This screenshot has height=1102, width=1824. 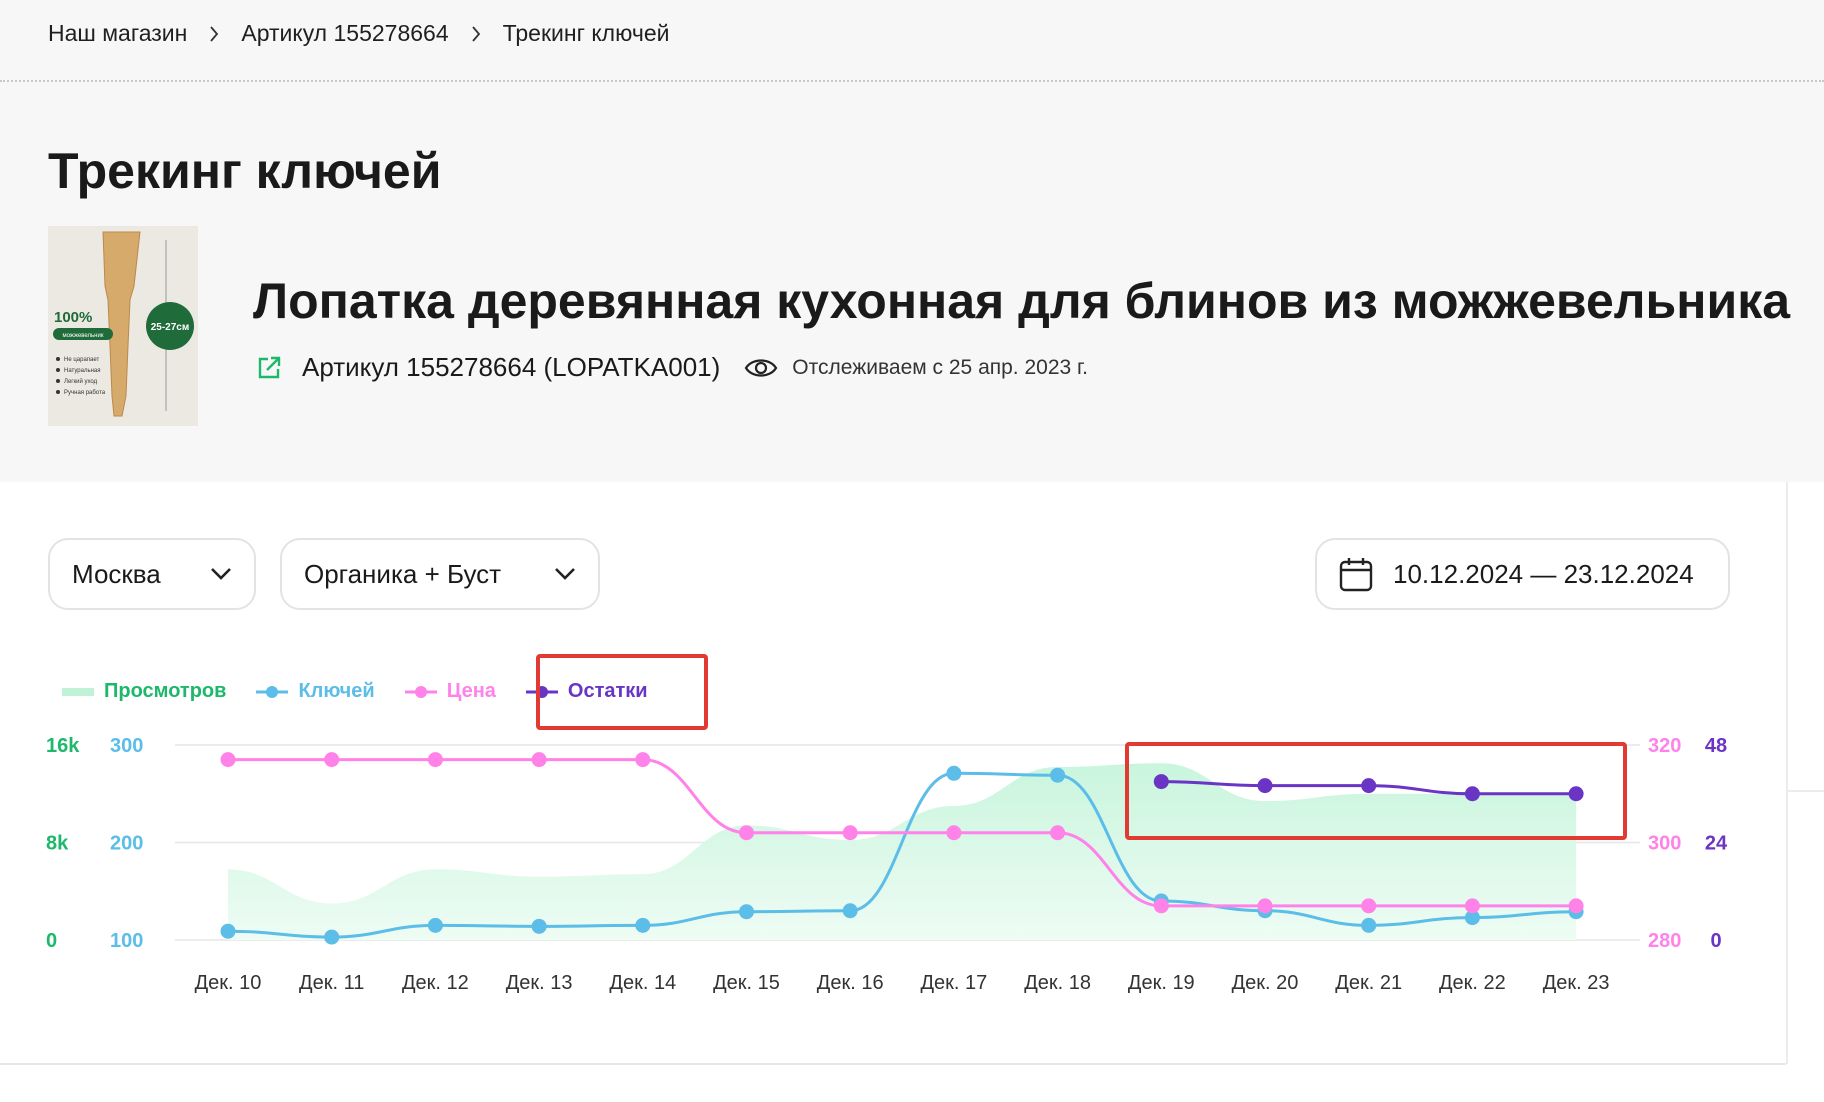 I want to click on x-tick-label: Дек. 12, so click(x=435, y=983).